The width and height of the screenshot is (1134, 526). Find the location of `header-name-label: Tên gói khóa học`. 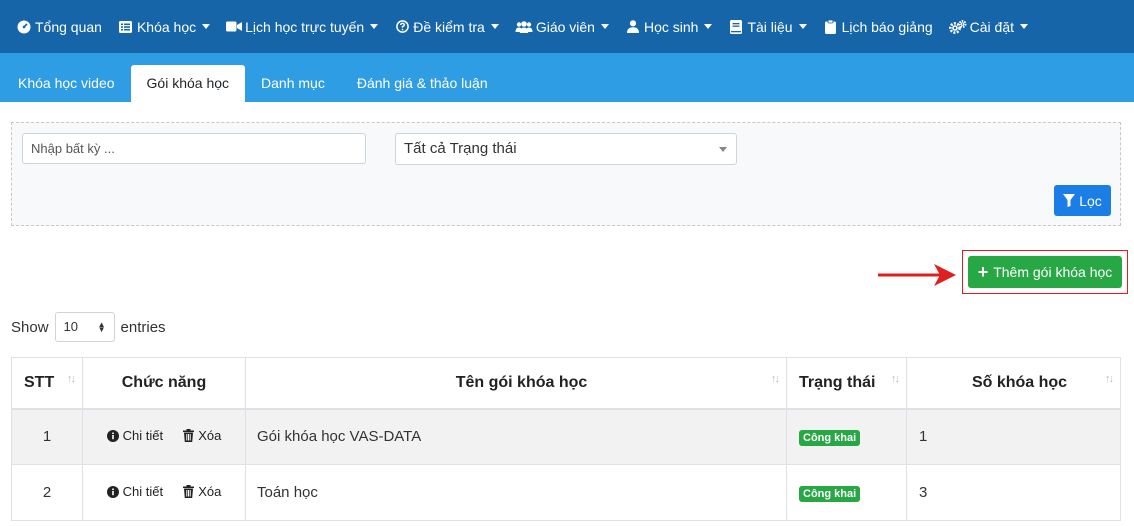

header-name-label: Tên gói khóa học is located at coordinates (521, 382).